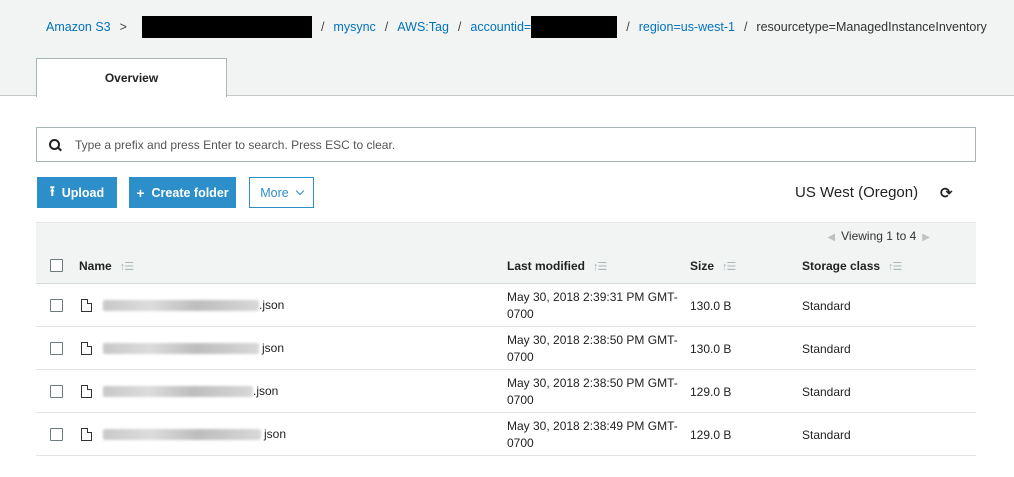  Describe the element at coordinates (78, 27) in the screenshot. I see `breadcrumb-amazon-s3: Amazon S3` at that location.